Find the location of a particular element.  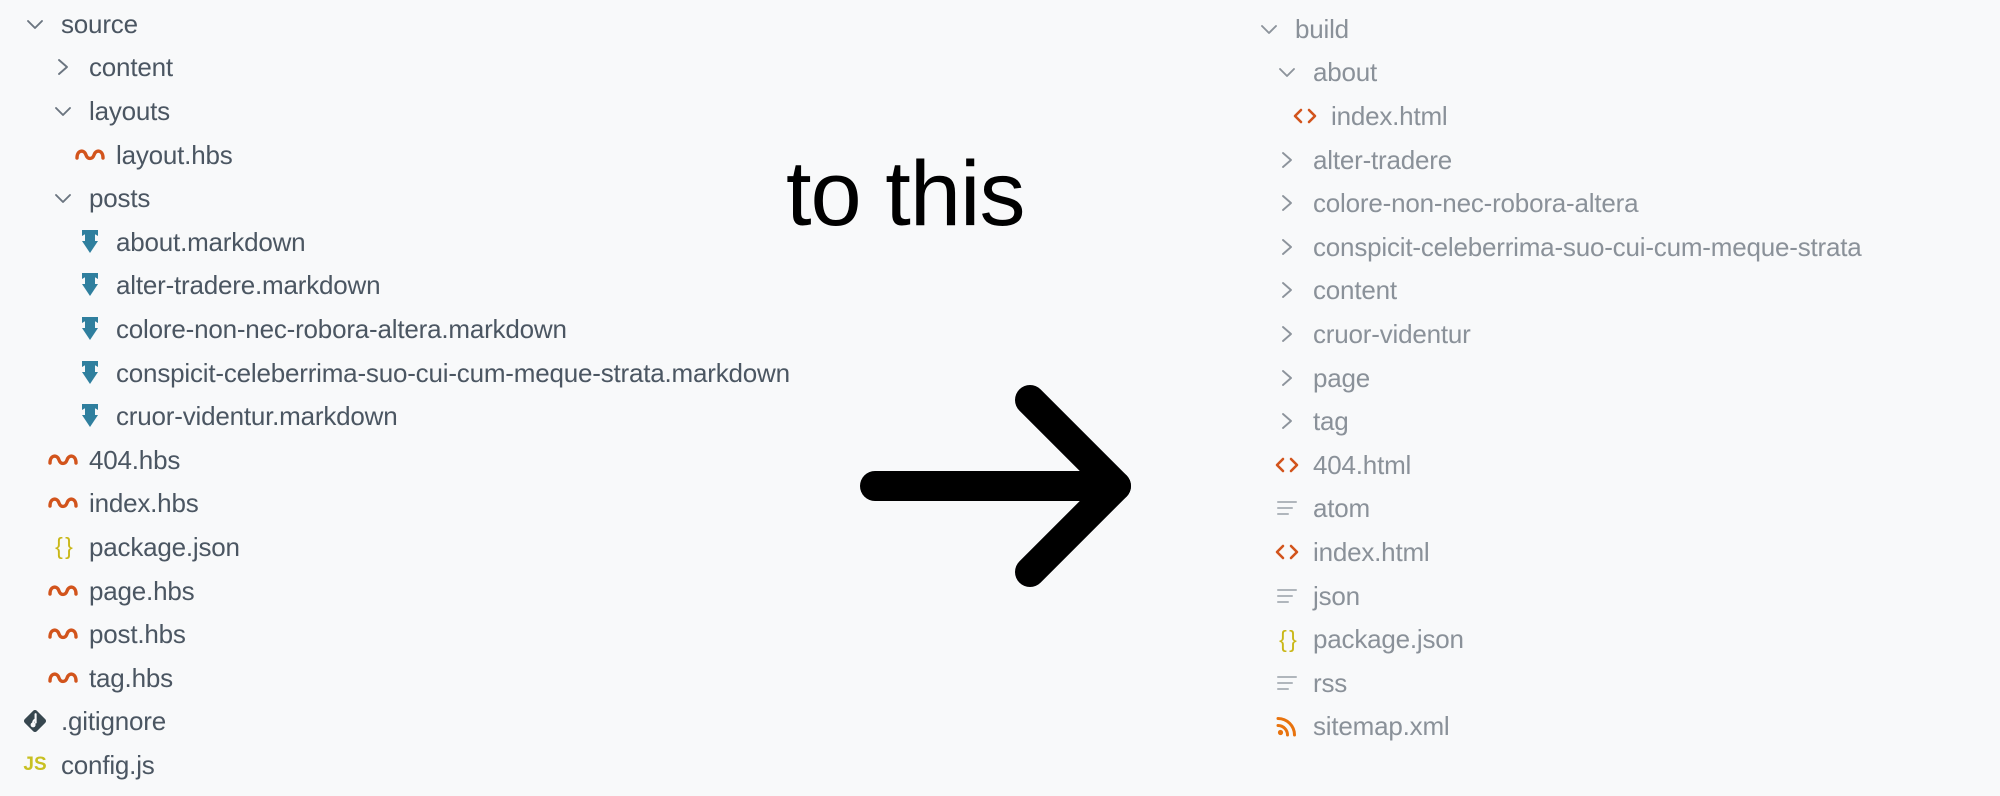

tree-folder-row: about is located at coordinates (1557, 73).